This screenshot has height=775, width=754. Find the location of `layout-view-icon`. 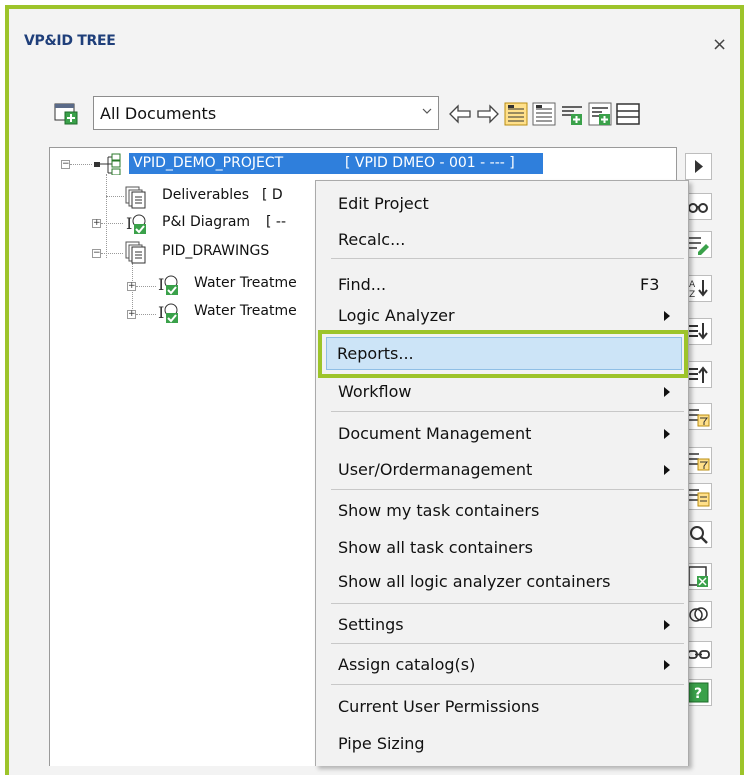

layout-view-icon is located at coordinates (628, 114).